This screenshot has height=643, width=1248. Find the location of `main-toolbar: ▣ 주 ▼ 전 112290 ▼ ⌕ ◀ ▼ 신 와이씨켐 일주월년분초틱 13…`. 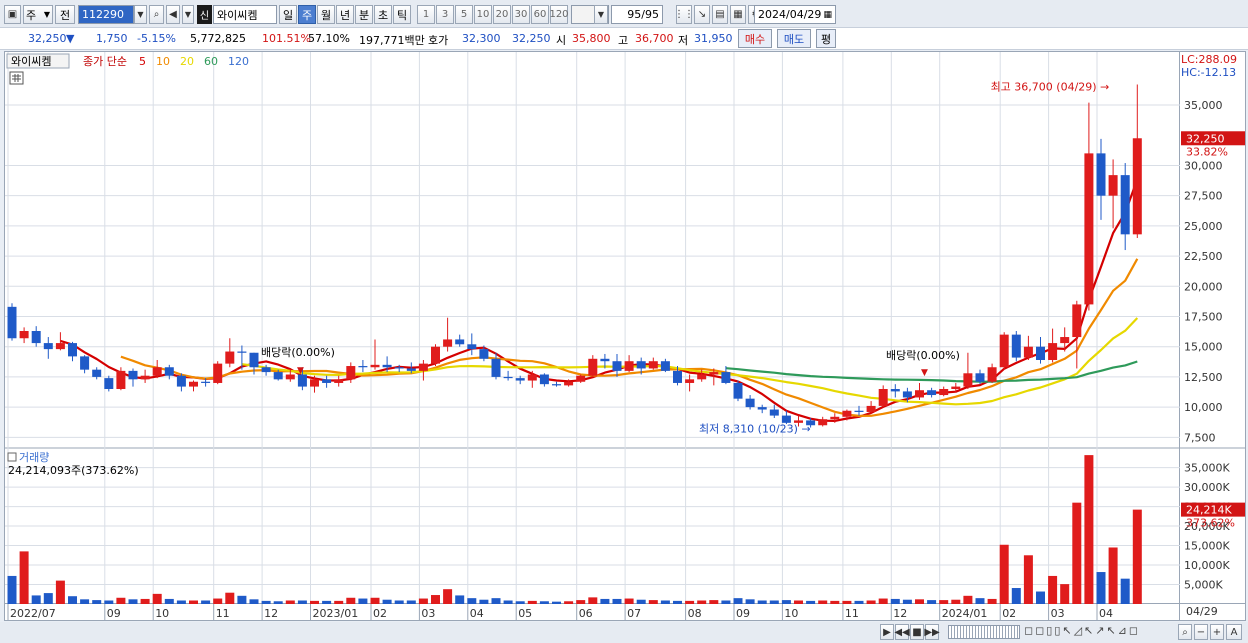

main-toolbar: ▣ 주 ▼ 전 112290 ▼ ⌕ ◀ ▼ 신 와이씨켐 일주월년분초틱 13… is located at coordinates (624, 14).